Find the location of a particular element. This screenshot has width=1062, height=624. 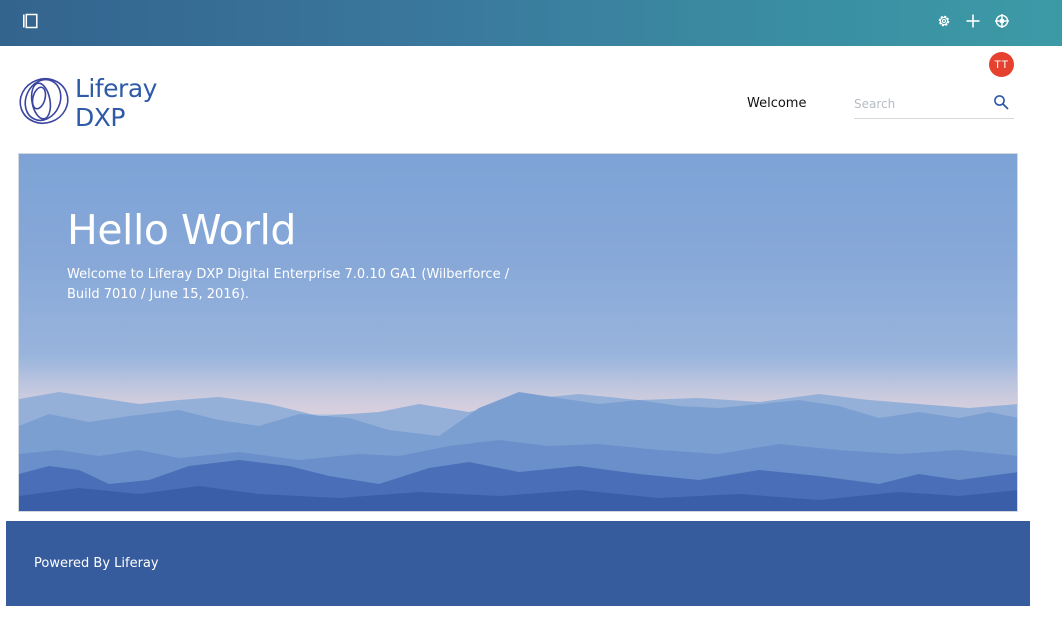

plus-icon is located at coordinates (973, 23).